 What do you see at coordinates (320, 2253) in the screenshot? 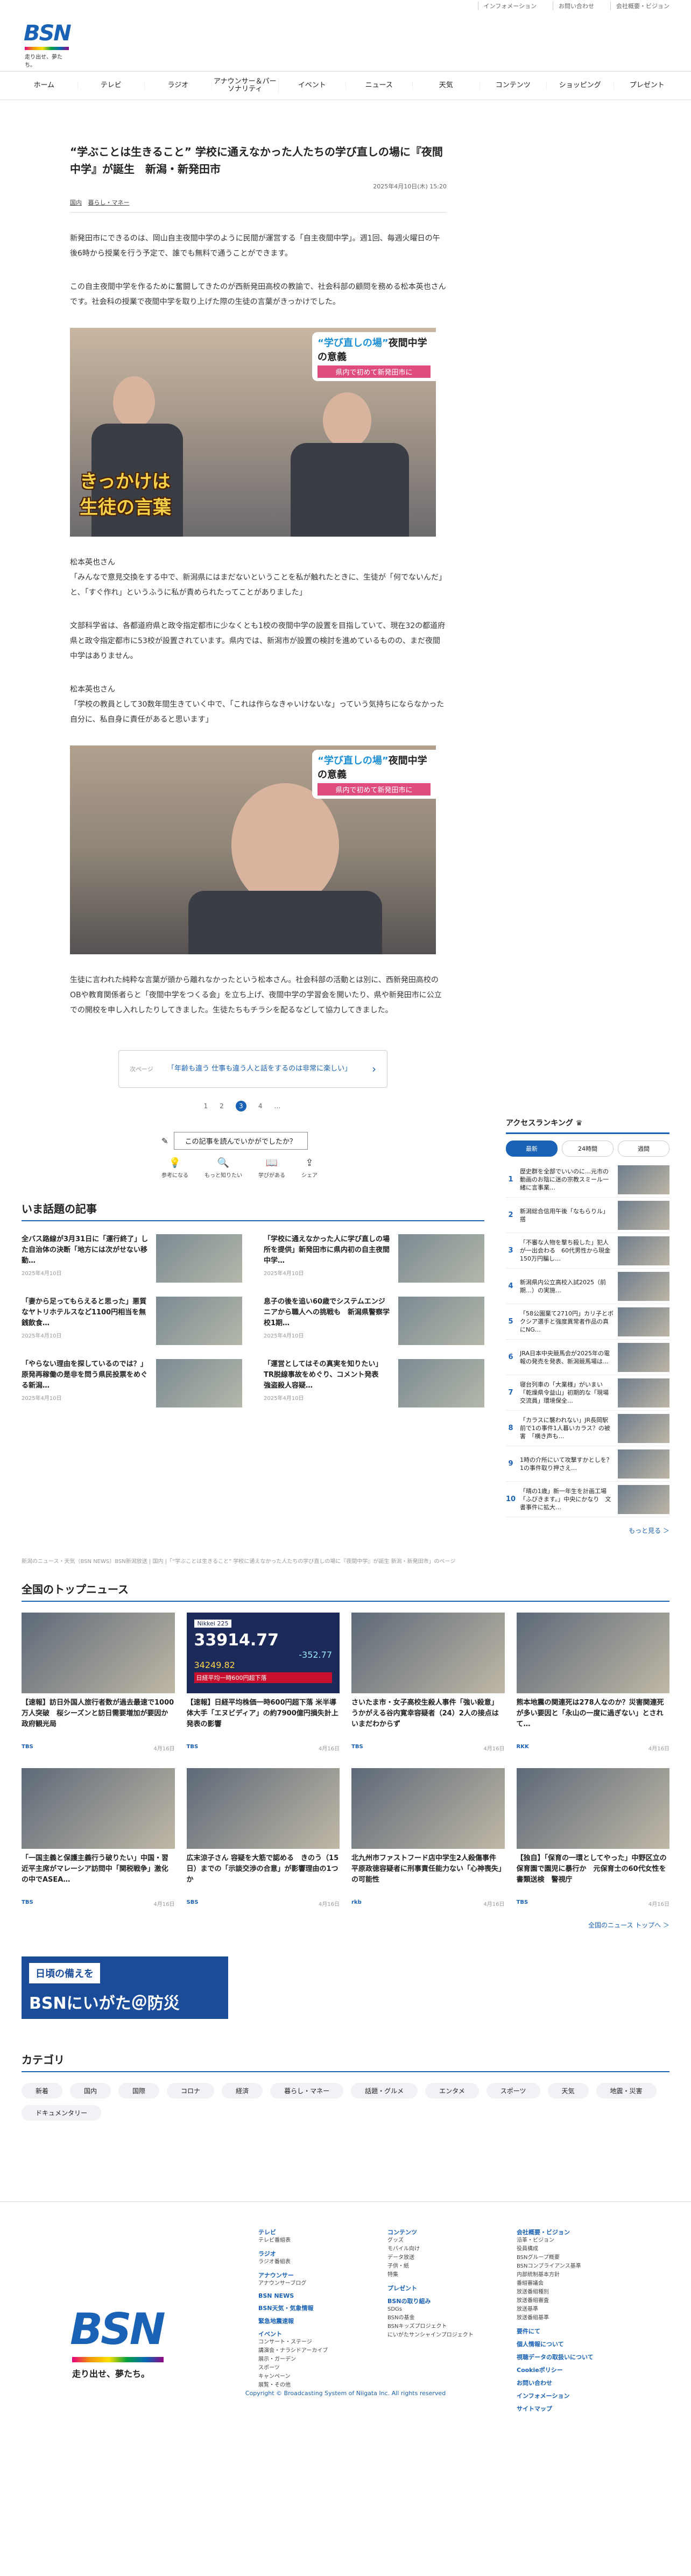
I see `footer-heading: ラジオ` at bounding box center [320, 2253].